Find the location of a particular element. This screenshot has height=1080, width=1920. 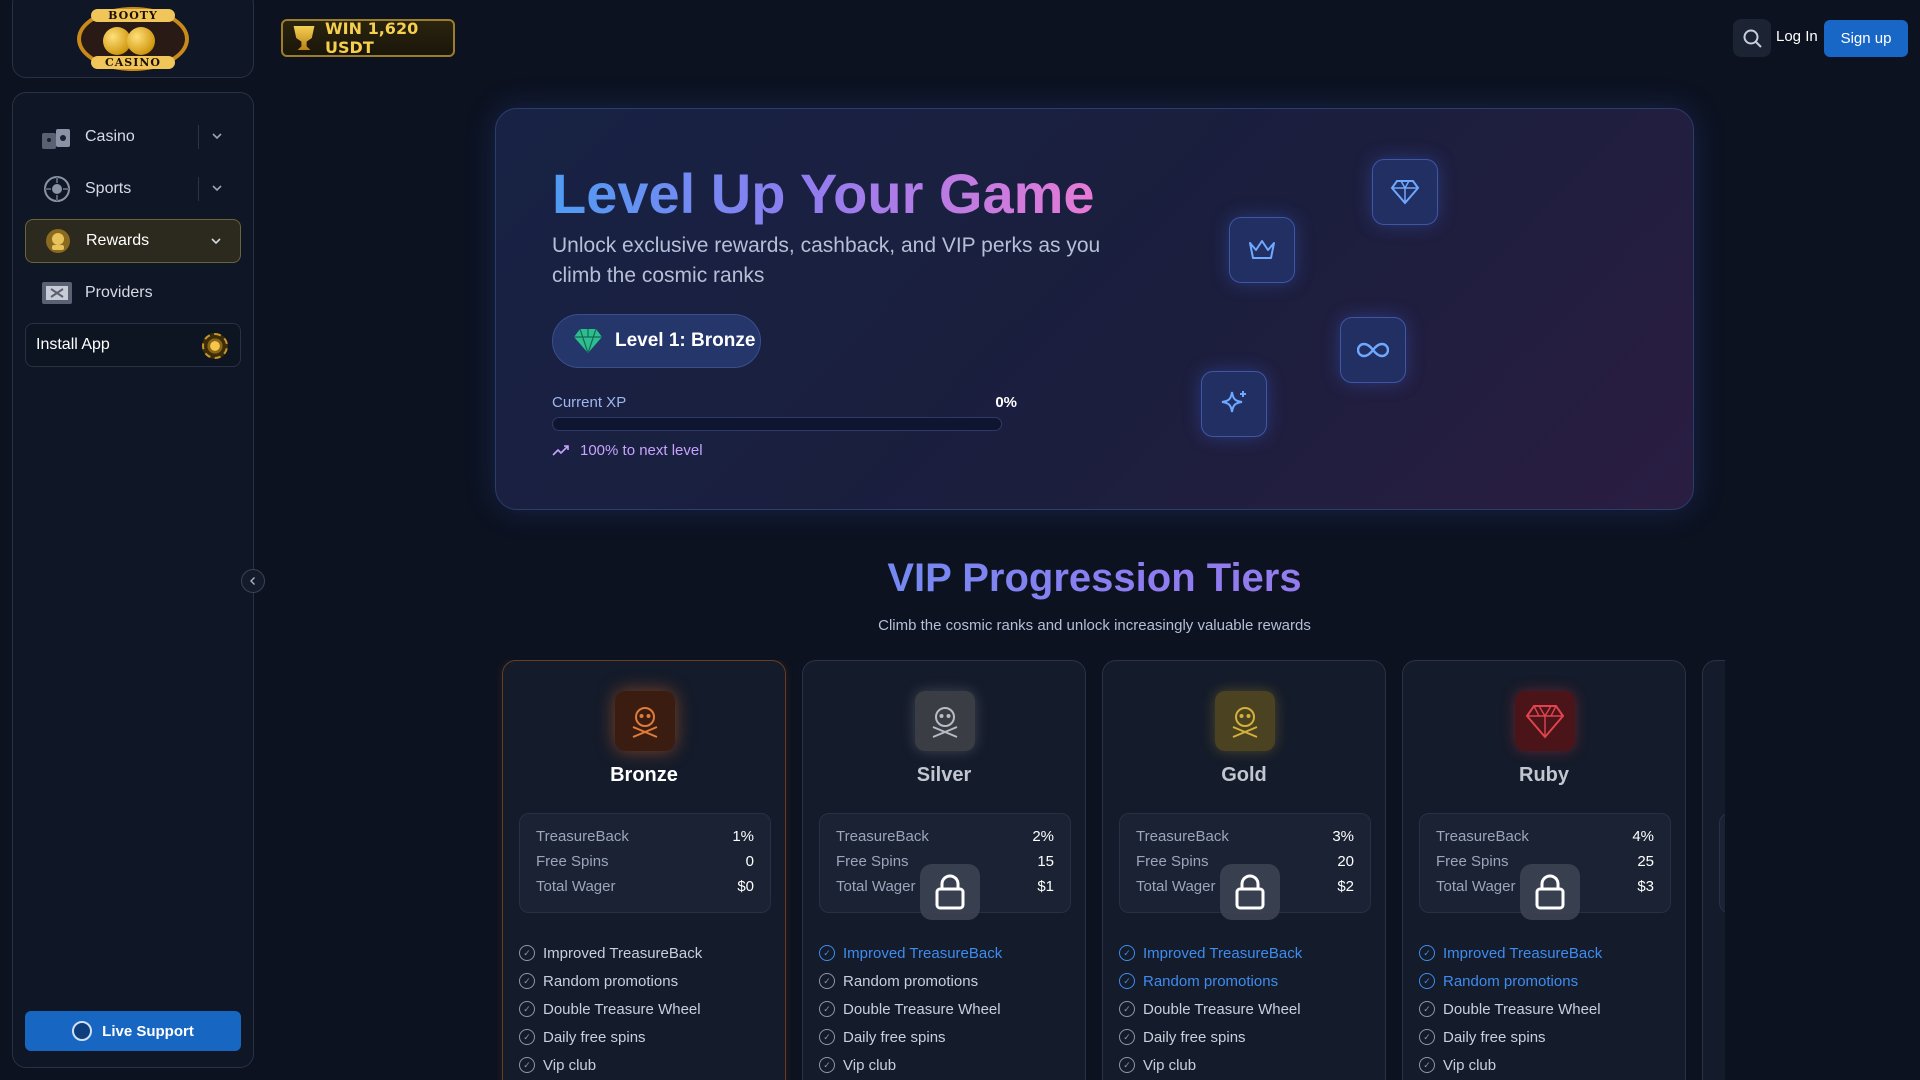

search-button is located at coordinates (1752, 38).